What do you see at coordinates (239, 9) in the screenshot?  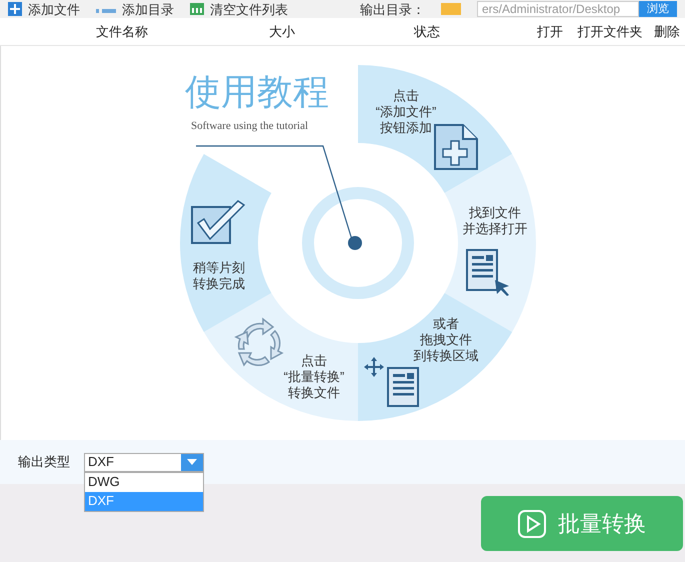 I see `toolbar-button: 清空文件列表` at bounding box center [239, 9].